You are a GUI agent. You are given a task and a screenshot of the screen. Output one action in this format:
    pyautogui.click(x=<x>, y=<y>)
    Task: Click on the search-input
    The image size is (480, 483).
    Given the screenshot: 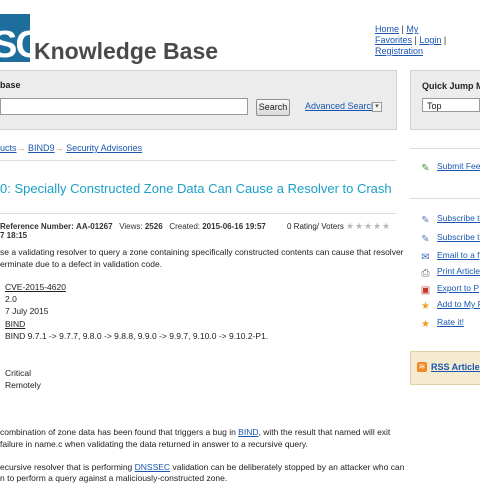 What is the action you would take?
    pyautogui.click(x=124, y=106)
    